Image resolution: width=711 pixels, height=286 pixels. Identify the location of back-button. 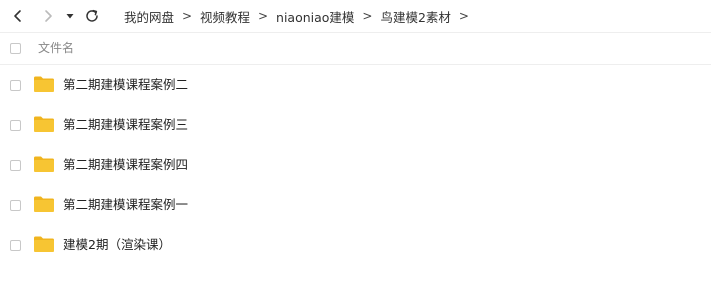
(18, 16).